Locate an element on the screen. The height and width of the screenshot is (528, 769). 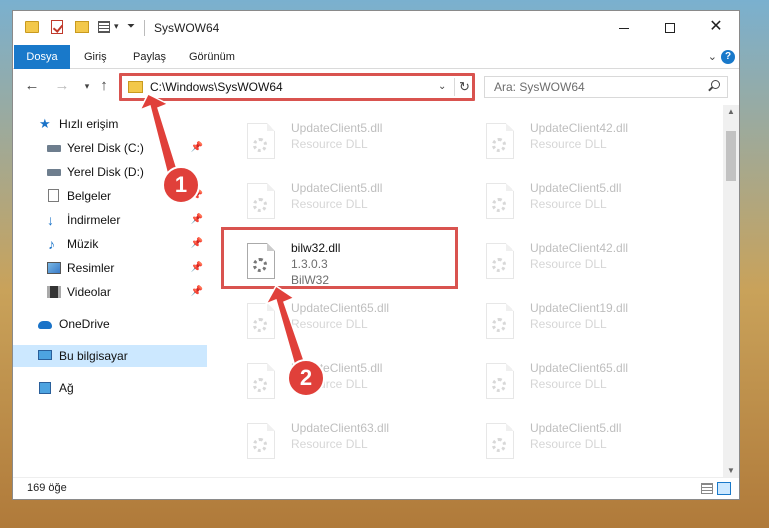
search-input: Ara: SysWOW64 is located at coordinates (606, 87).